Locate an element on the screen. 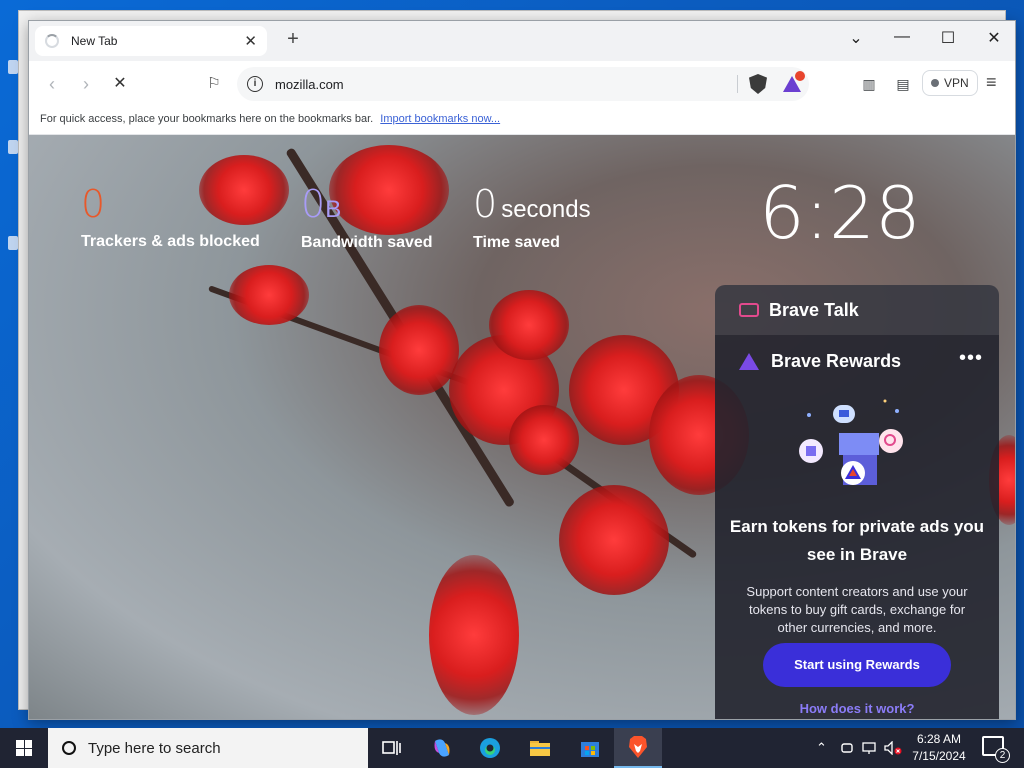 Image resolution: width=1024 pixels, height=768 pixels. volume-muted-icon is located at coordinates (893, 748).